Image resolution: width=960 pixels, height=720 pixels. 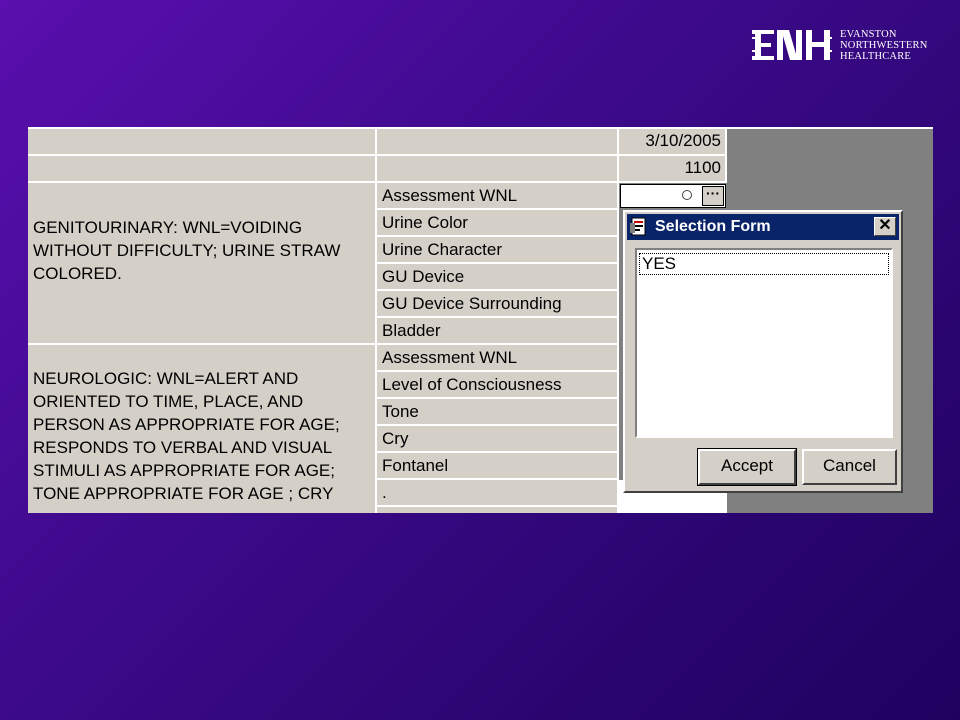 I want to click on neuro-level-of-consciousness: Level of Consciousness, so click(x=498, y=385).